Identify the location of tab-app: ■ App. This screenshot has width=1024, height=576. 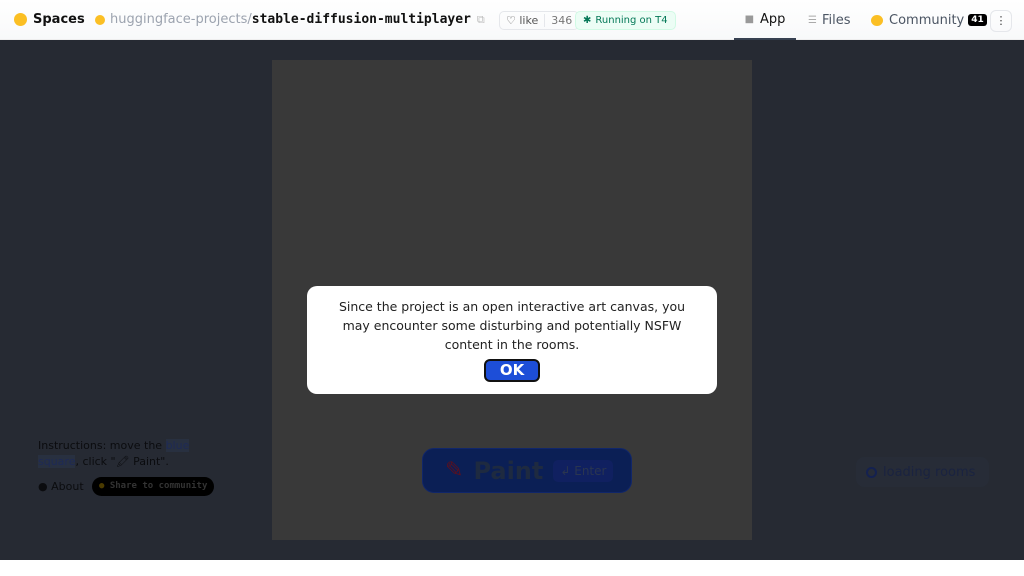
(765, 20).